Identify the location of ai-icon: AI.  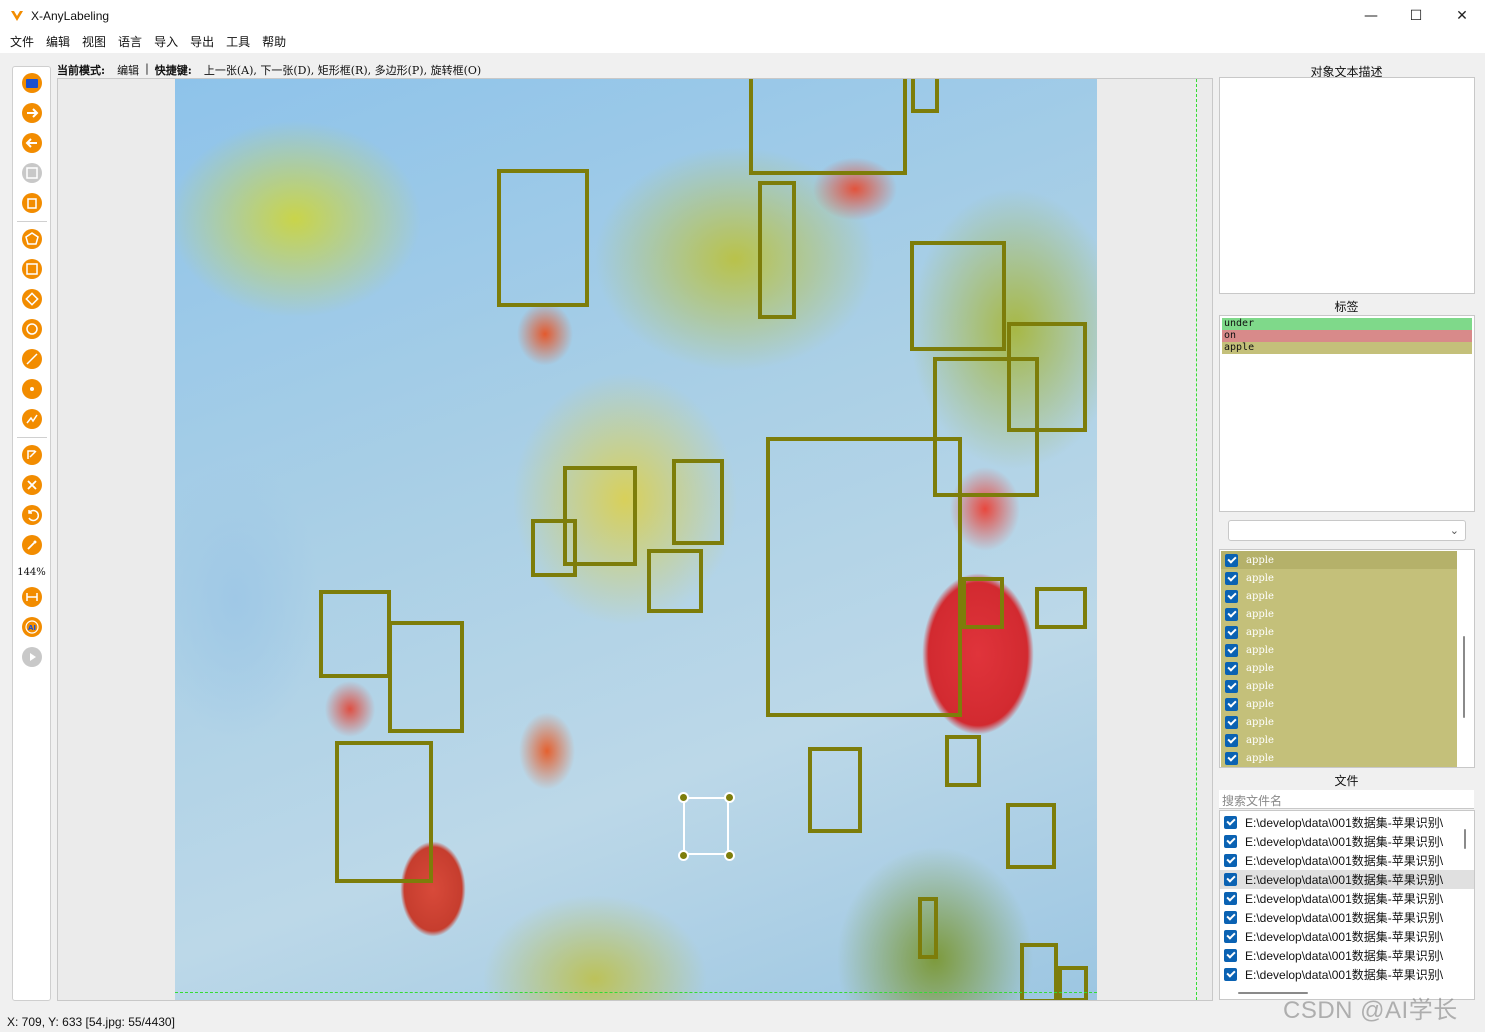
(32, 627).